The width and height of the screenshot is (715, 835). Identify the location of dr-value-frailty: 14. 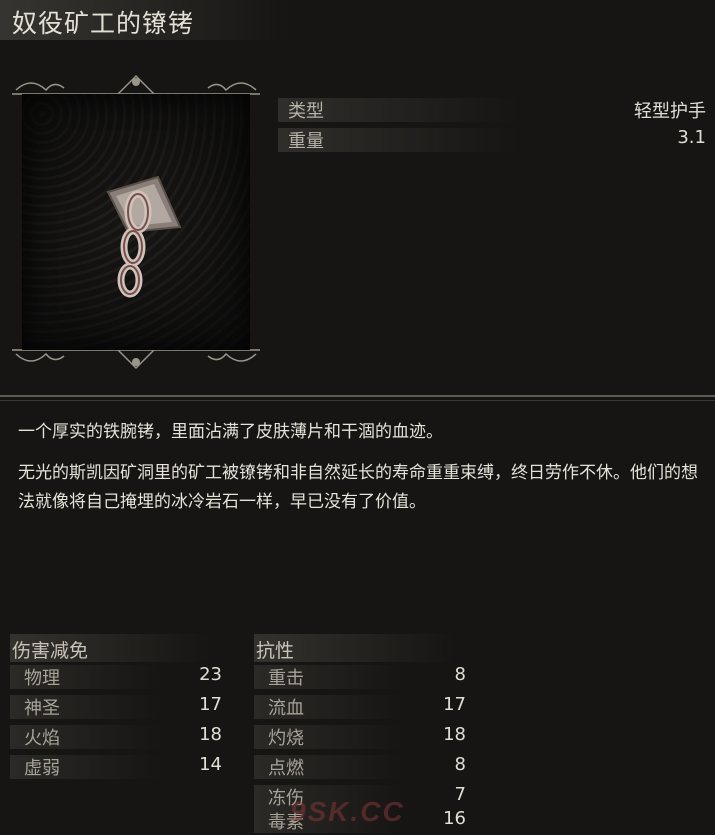
(210, 764).